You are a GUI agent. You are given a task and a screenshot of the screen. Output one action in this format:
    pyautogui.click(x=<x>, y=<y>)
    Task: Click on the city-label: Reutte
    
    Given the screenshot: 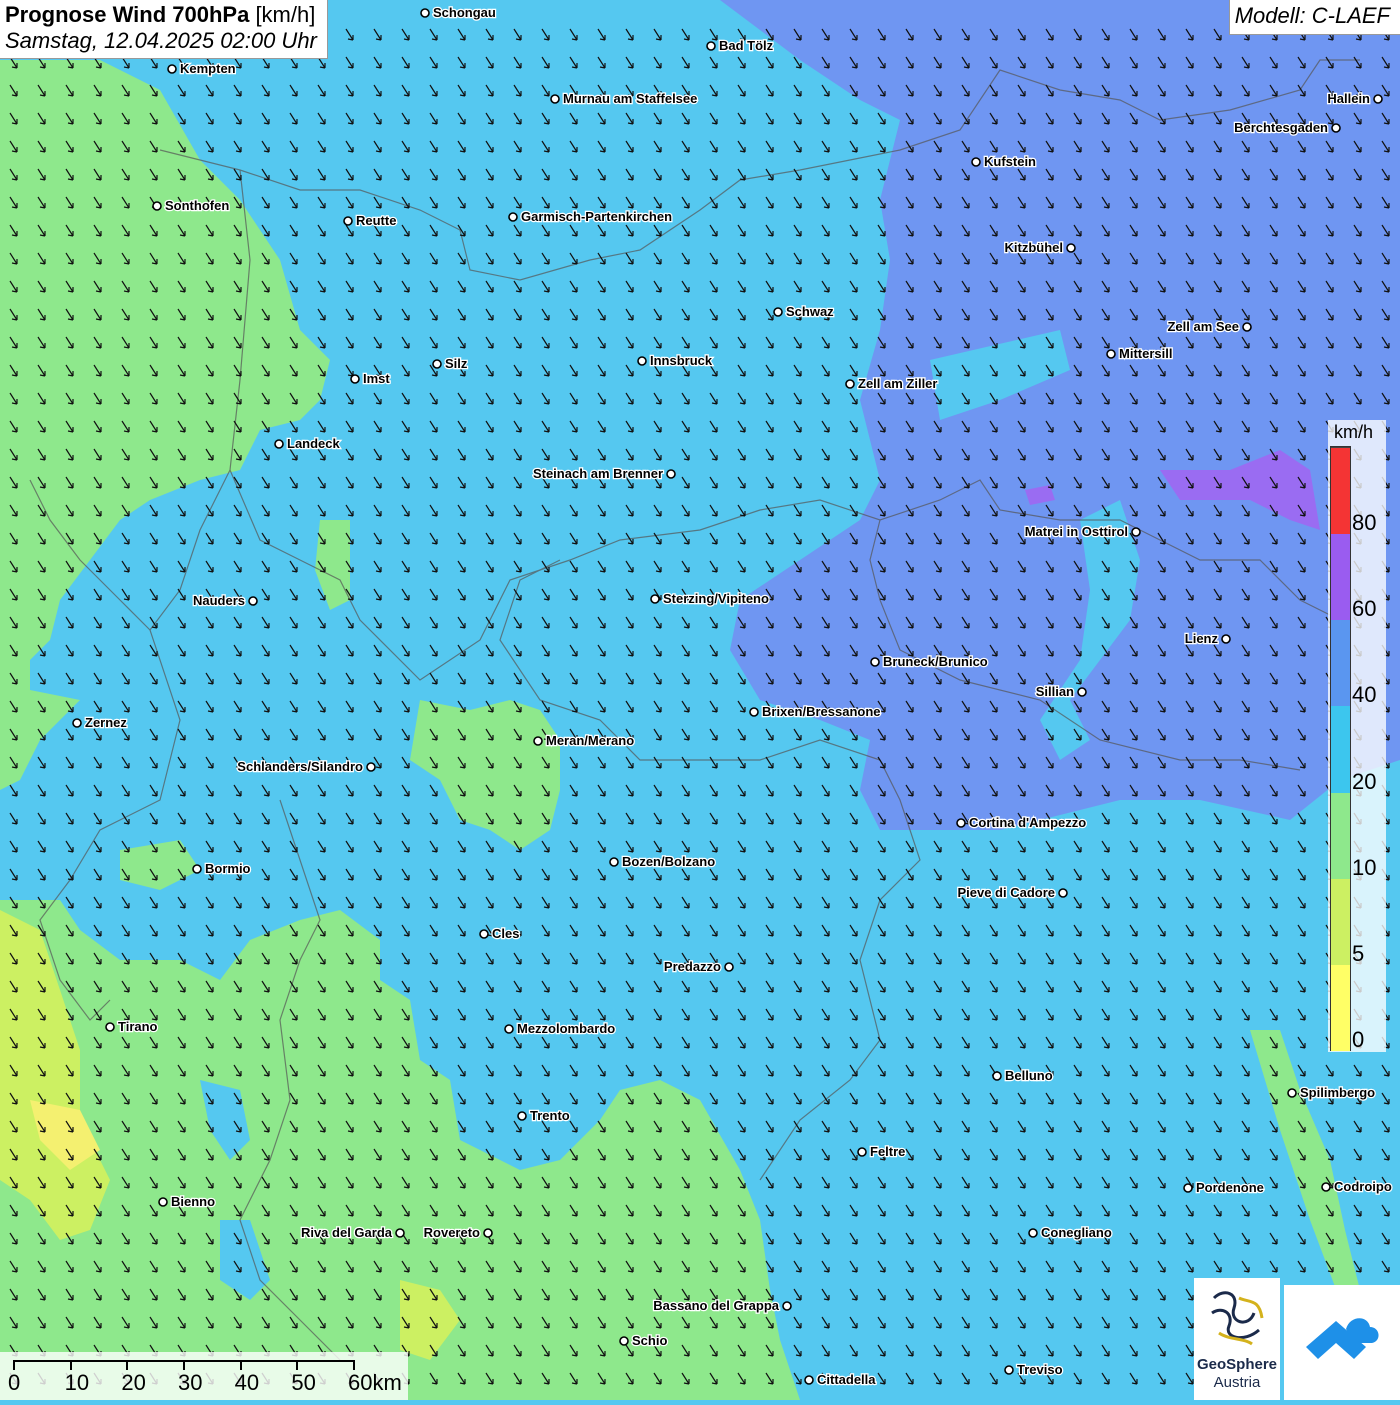 What is the action you would take?
    pyautogui.click(x=376, y=220)
    